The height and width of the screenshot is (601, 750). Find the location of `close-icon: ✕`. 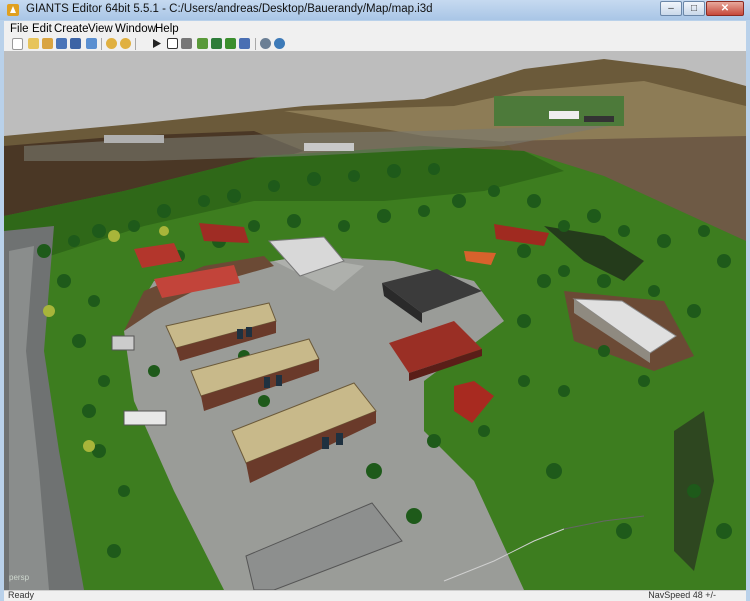

close-icon: ✕ is located at coordinates (725, 8).